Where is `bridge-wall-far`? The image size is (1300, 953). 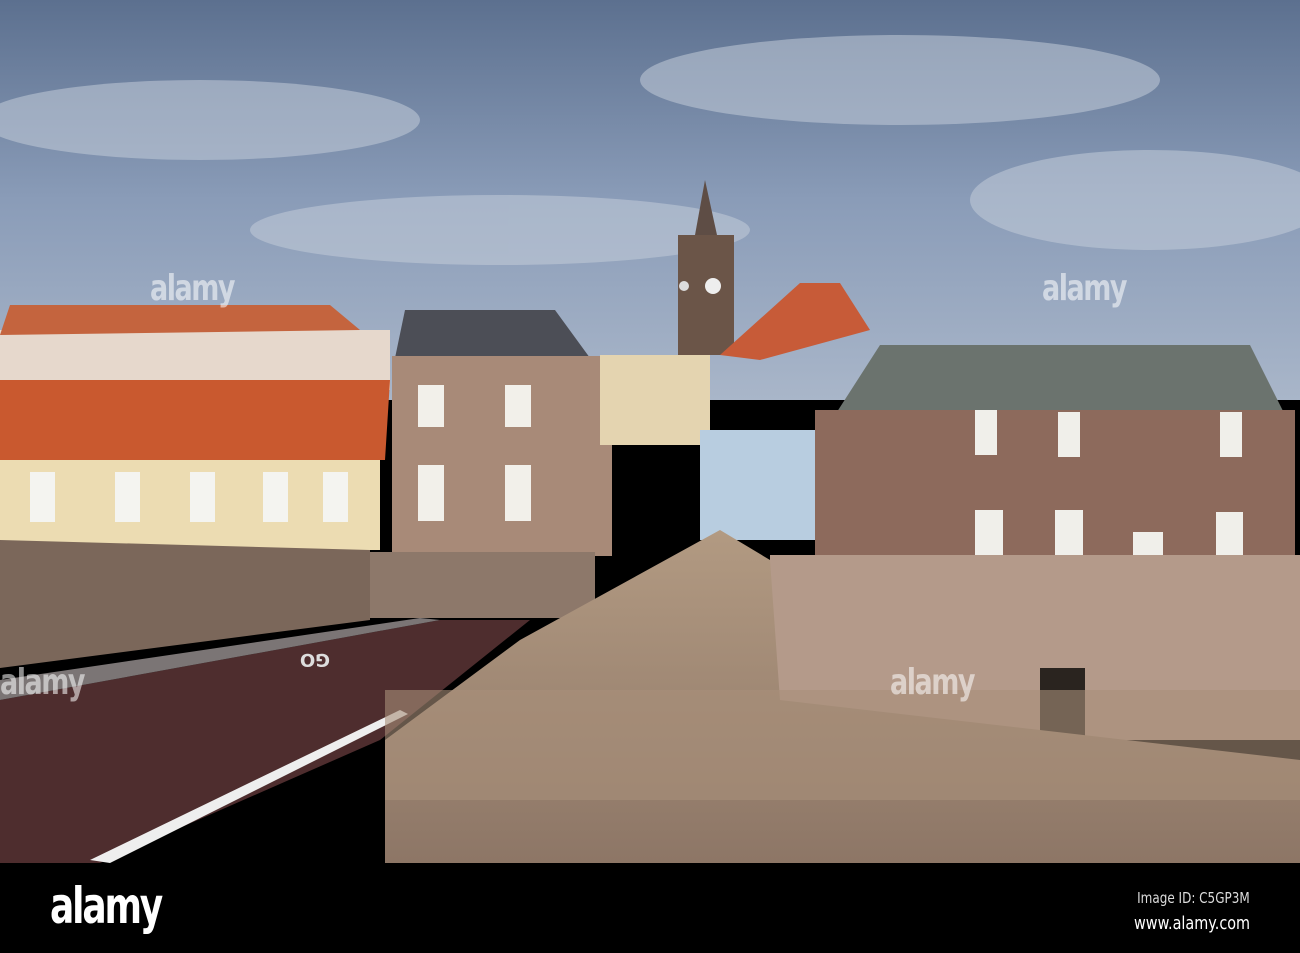 bridge-wall-far is located at coordinates (482, 585).